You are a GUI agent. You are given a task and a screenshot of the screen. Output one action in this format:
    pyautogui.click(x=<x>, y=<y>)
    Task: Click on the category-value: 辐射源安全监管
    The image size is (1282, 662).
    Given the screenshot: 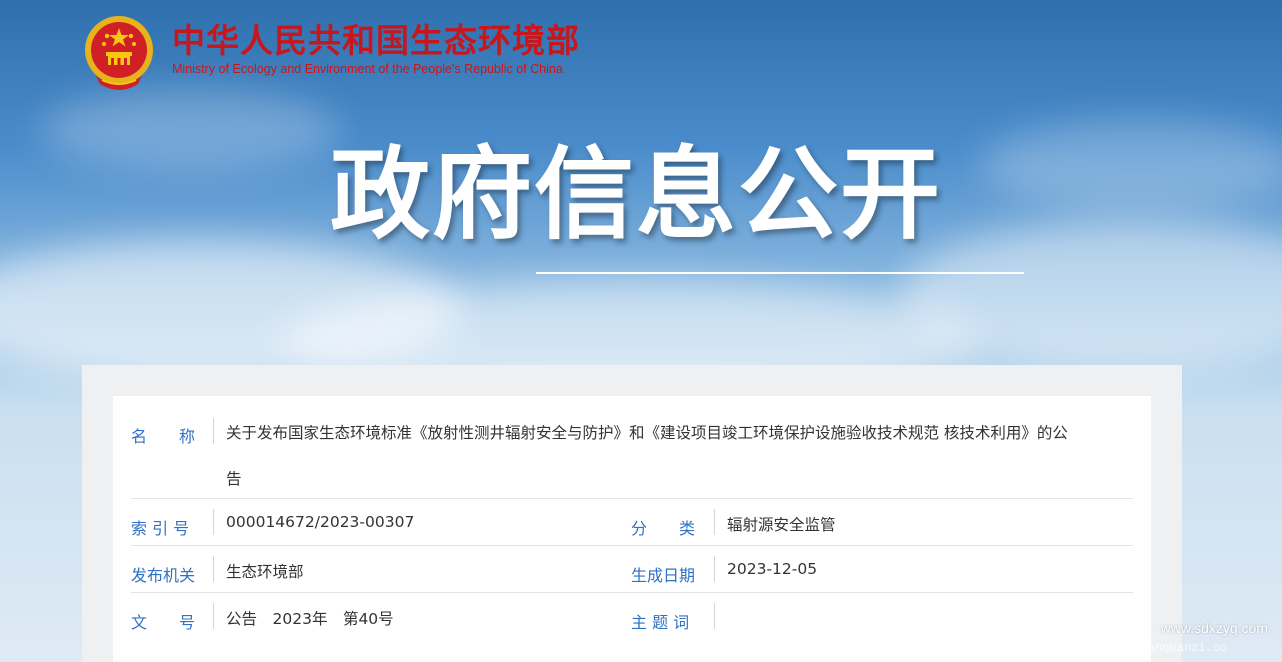 What is the action you would take?
    pyautogui.click(x=781, y=525)
    